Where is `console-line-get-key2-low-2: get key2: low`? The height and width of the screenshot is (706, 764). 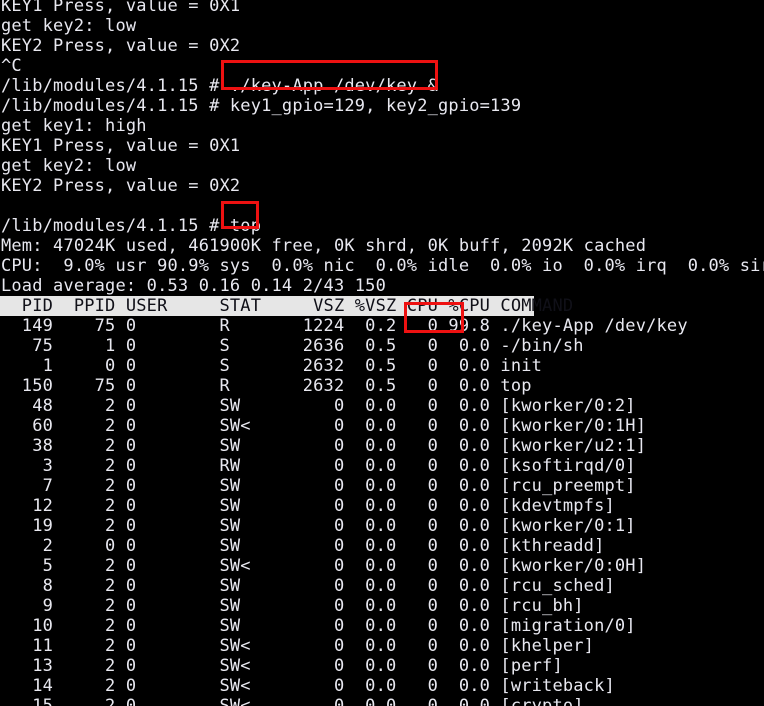 console-line-get-key2-low-2: get key2: low is located at coordinates (69, 166).